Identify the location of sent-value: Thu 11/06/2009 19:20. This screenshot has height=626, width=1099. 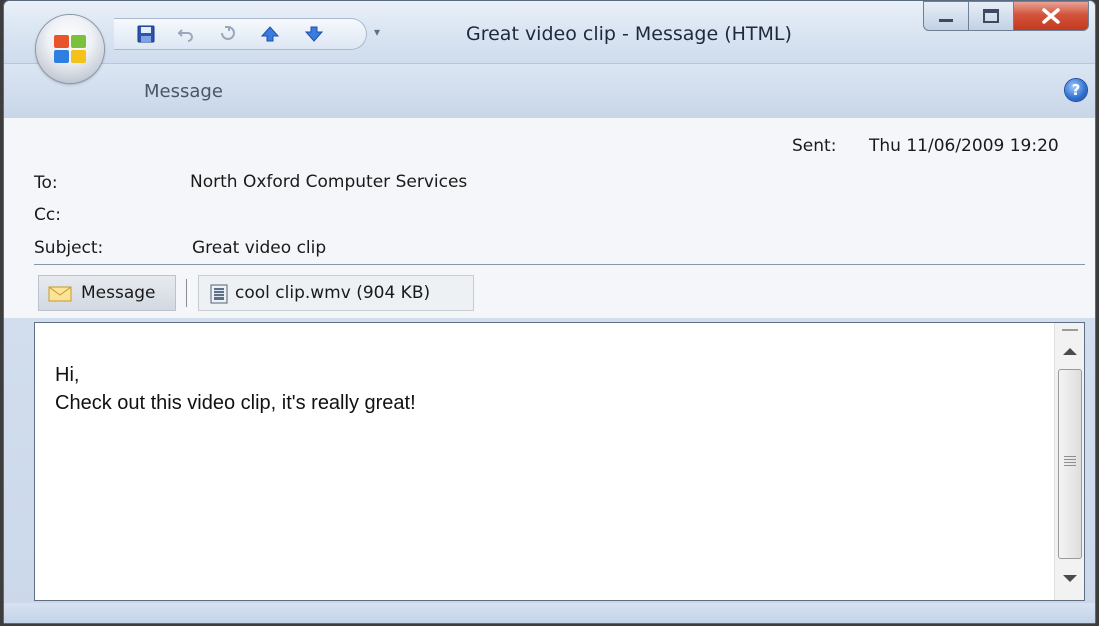
(964, 146).